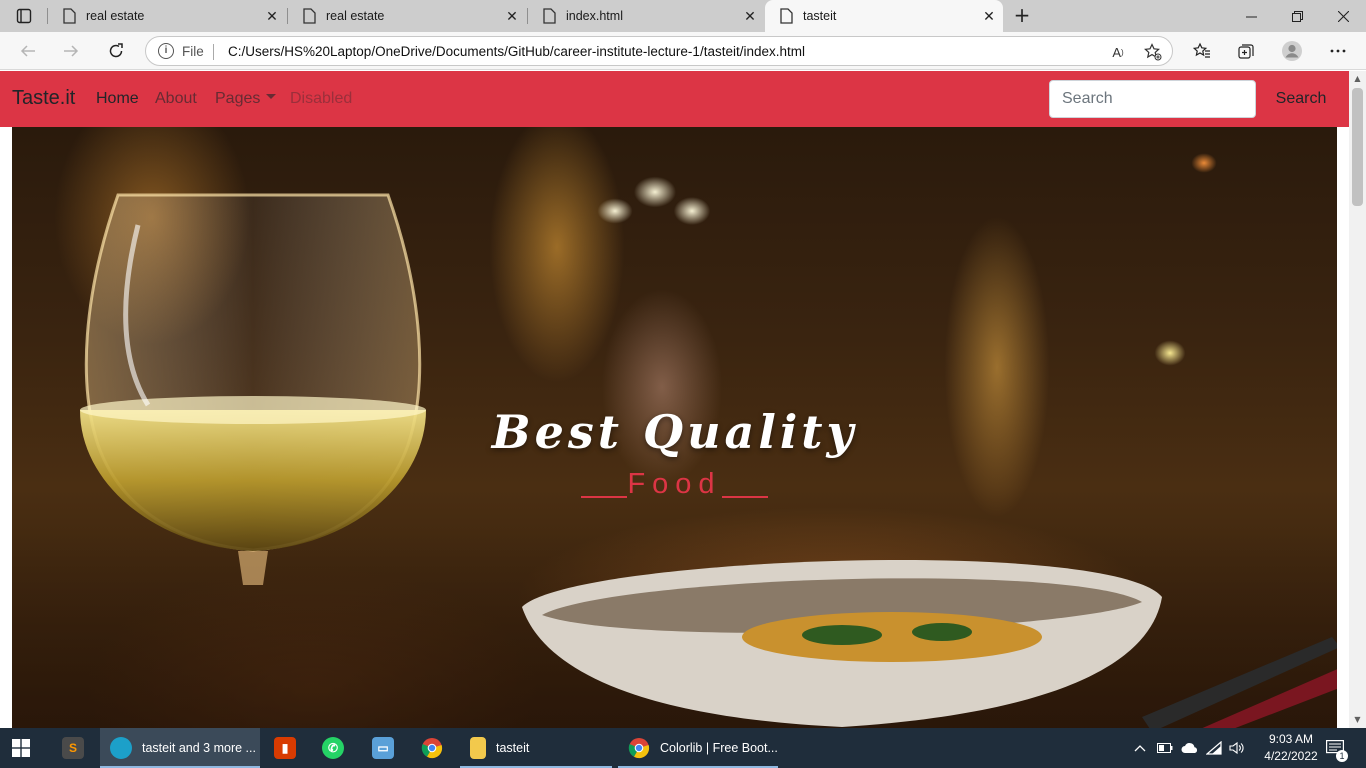 Image resolution: width=1366 pixels, height=768 pixels. Describe the element at coordinates (1335, 748) in the screenshot. I see `notifications-icon: 1` at that location.